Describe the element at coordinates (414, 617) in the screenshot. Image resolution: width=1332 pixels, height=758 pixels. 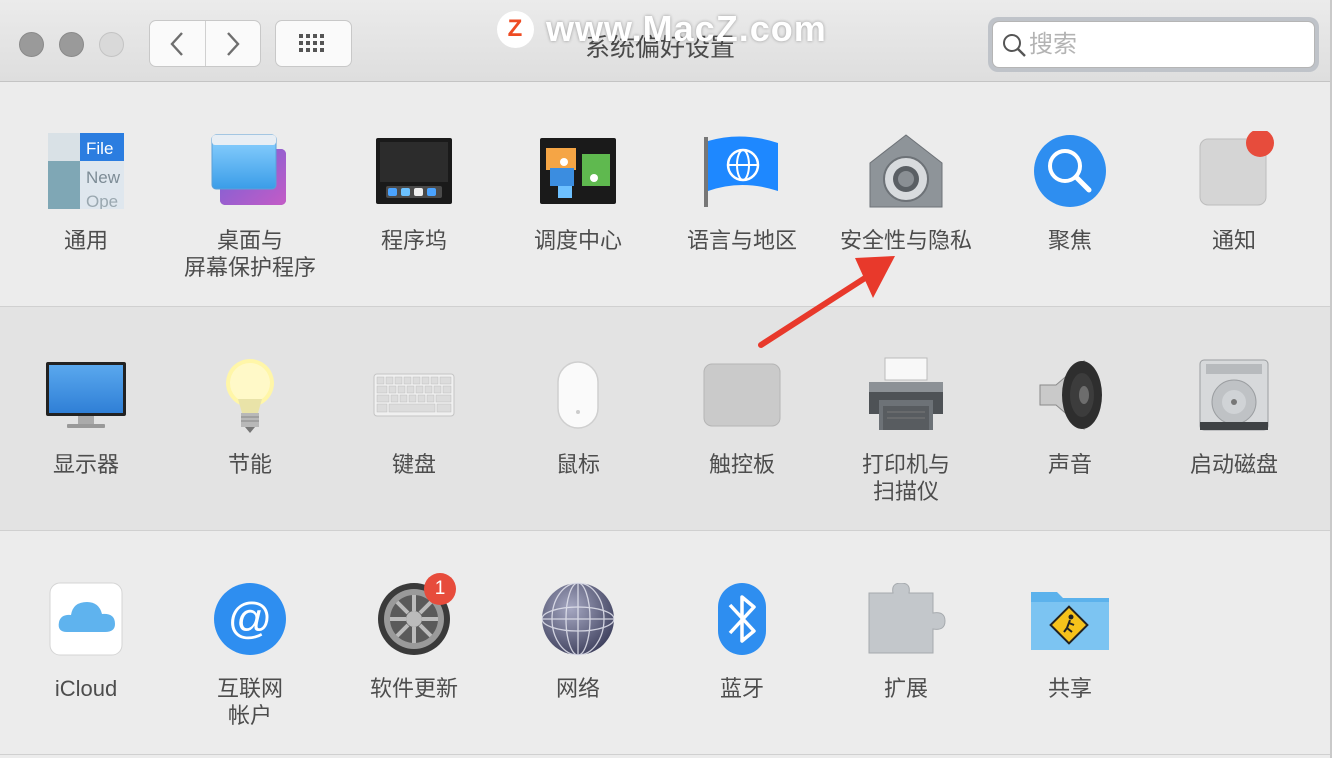
I see `software-update-icon: 1` at that location.